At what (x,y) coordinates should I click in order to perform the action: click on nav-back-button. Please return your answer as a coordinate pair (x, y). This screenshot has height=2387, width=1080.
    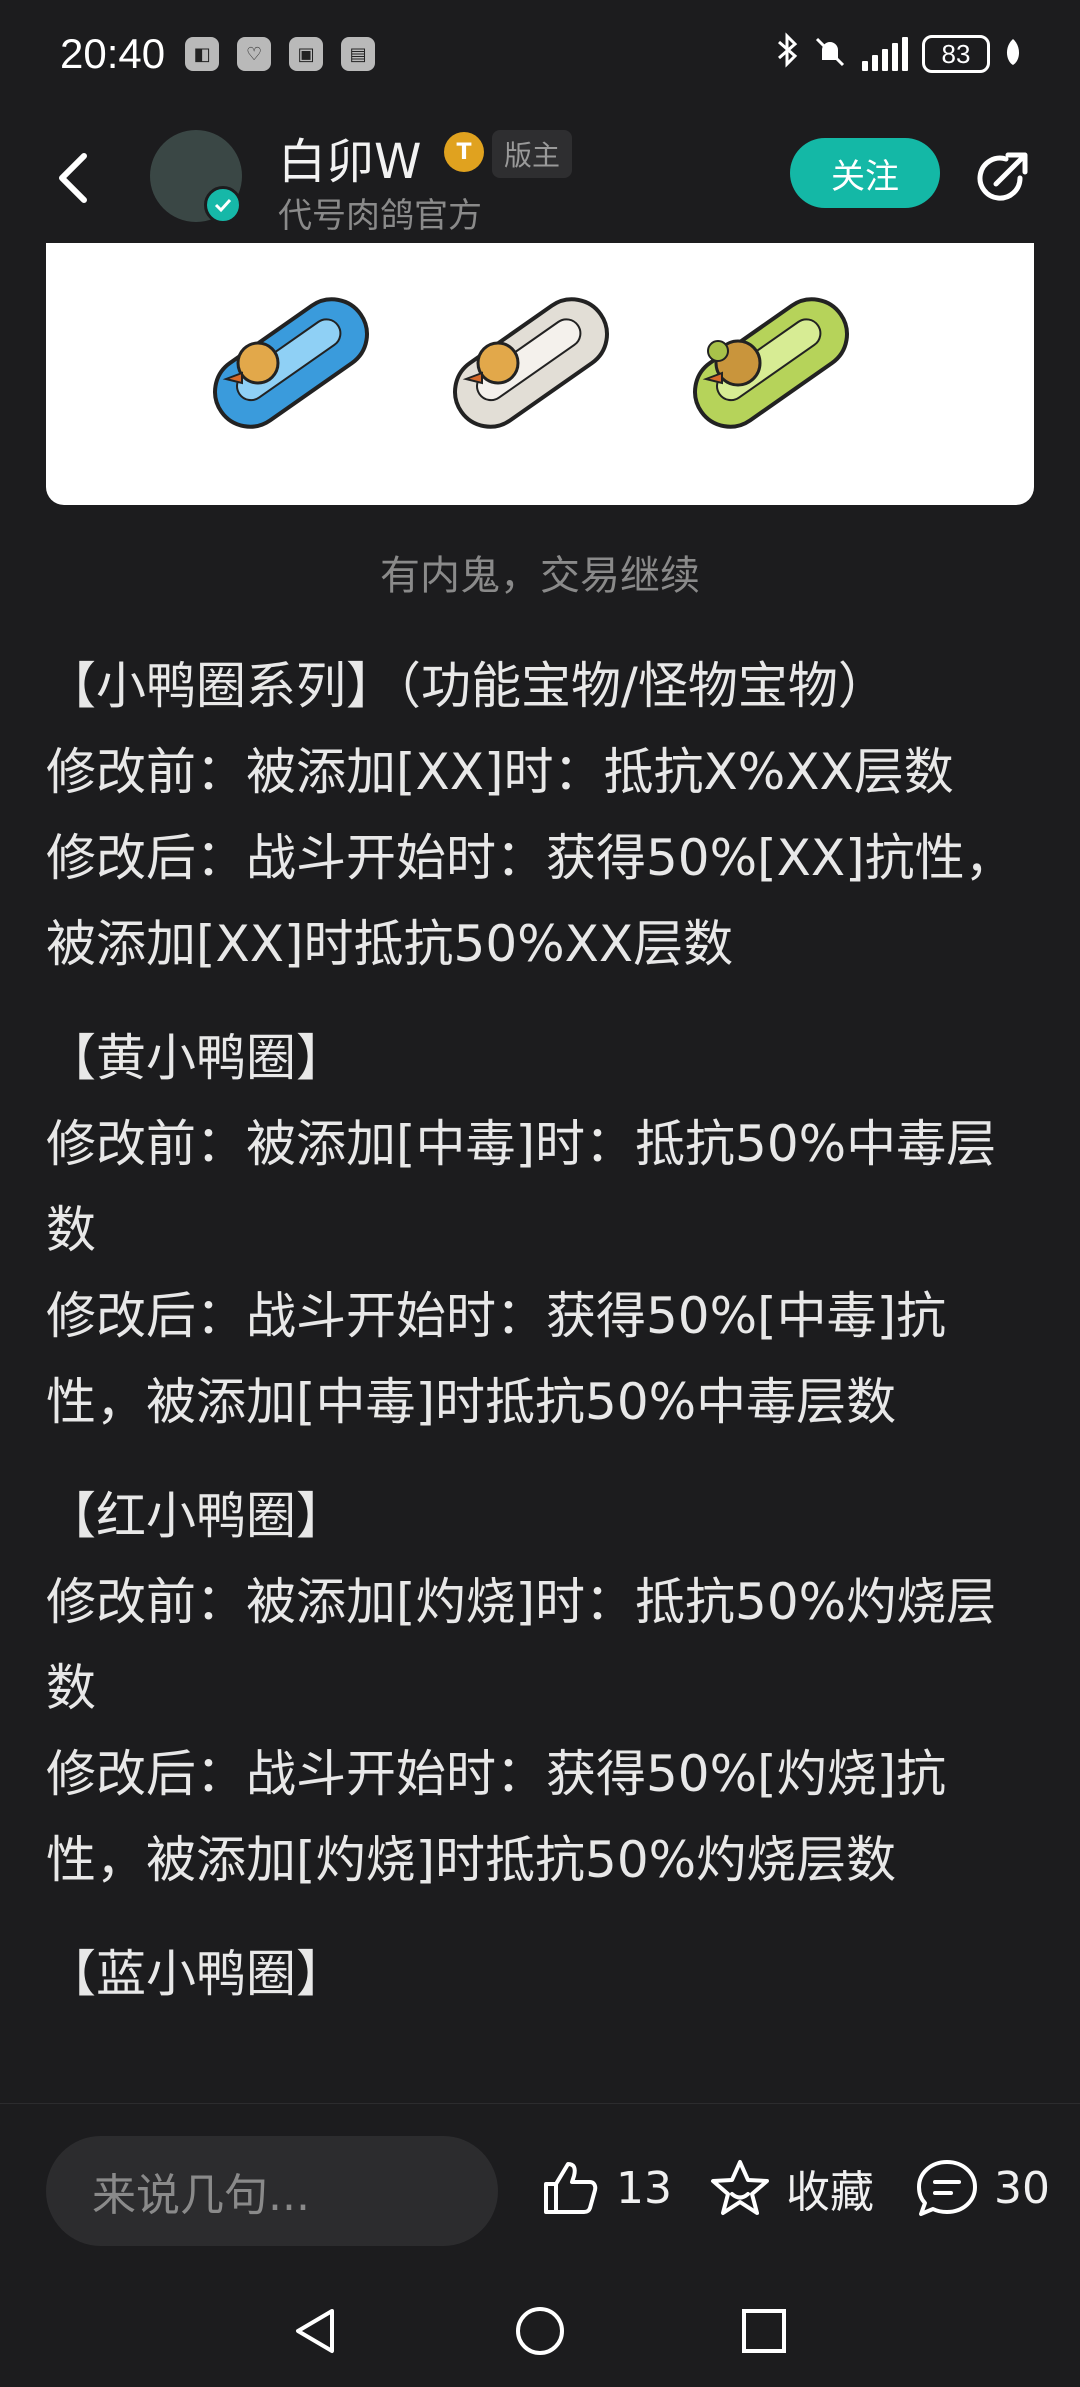
    Looking at the image, I should click on (316, 2331).